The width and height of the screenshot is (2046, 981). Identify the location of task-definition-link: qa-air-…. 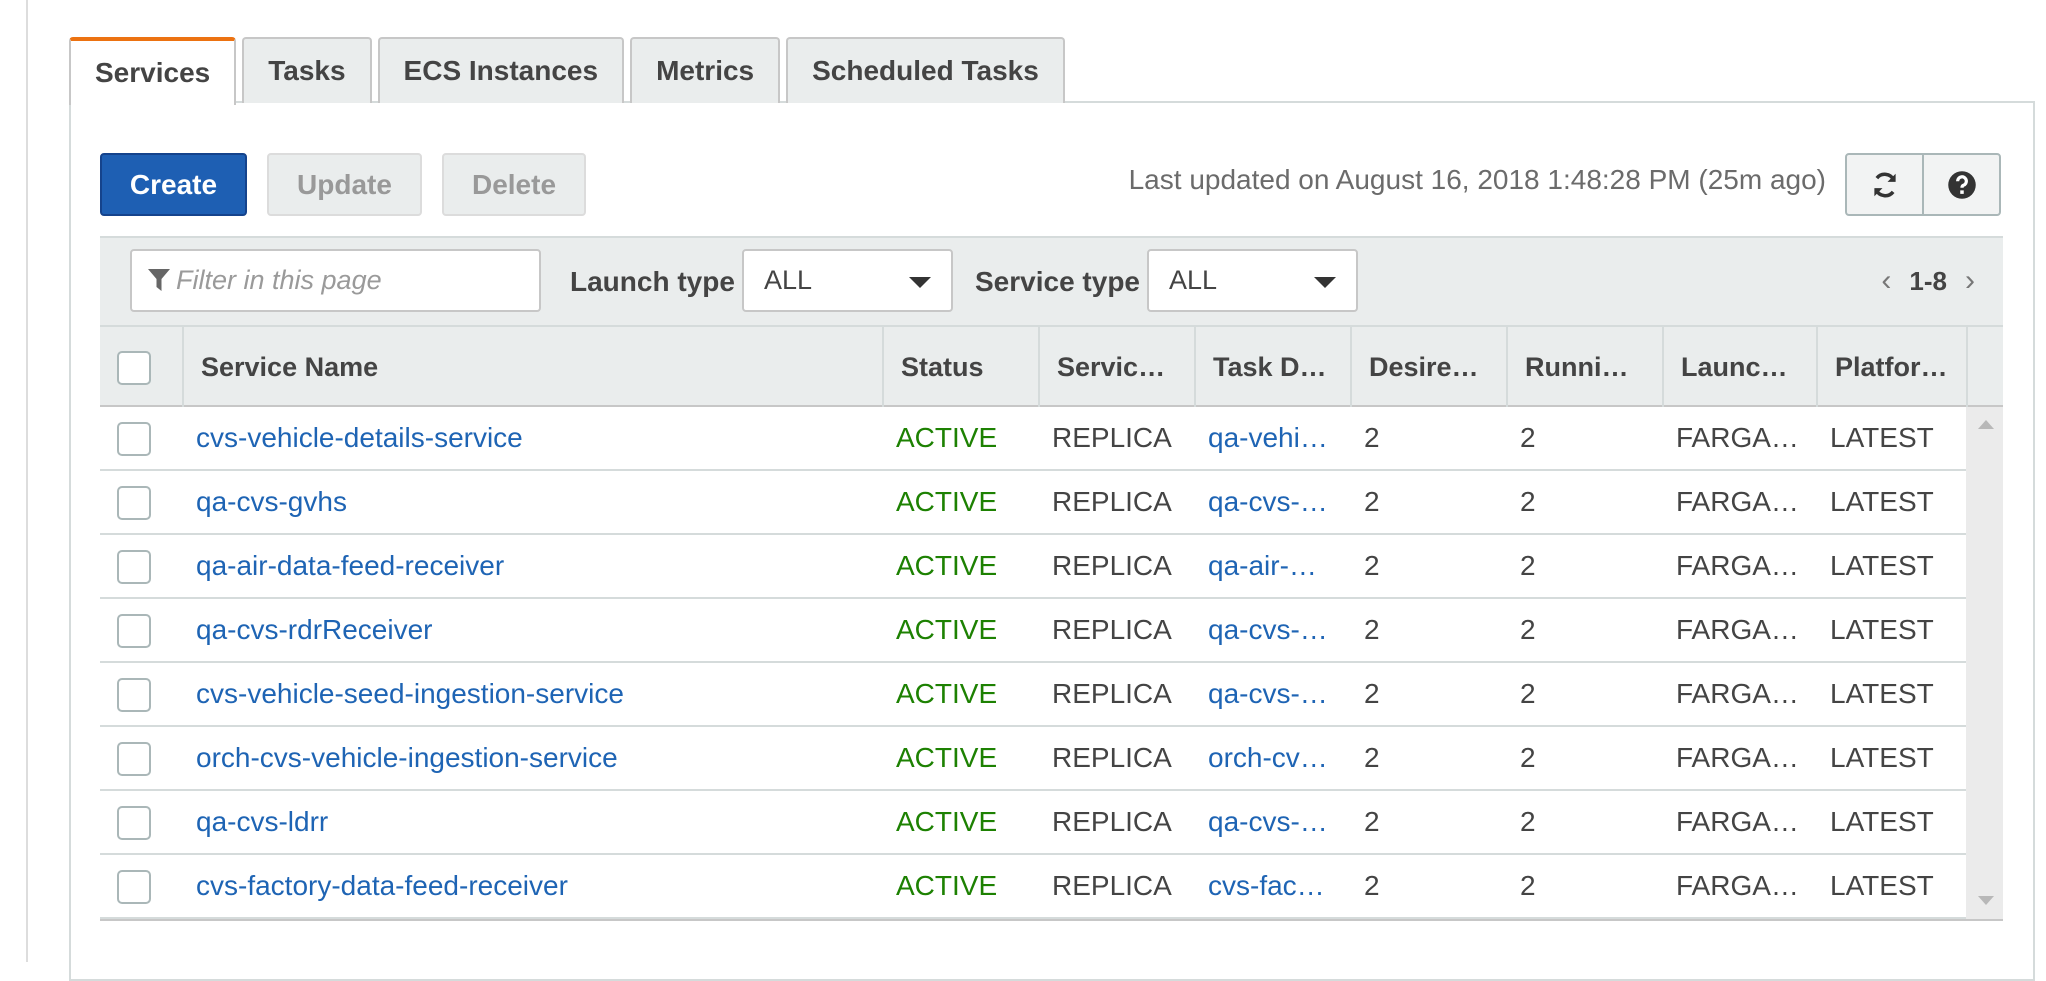
(1278, 566).